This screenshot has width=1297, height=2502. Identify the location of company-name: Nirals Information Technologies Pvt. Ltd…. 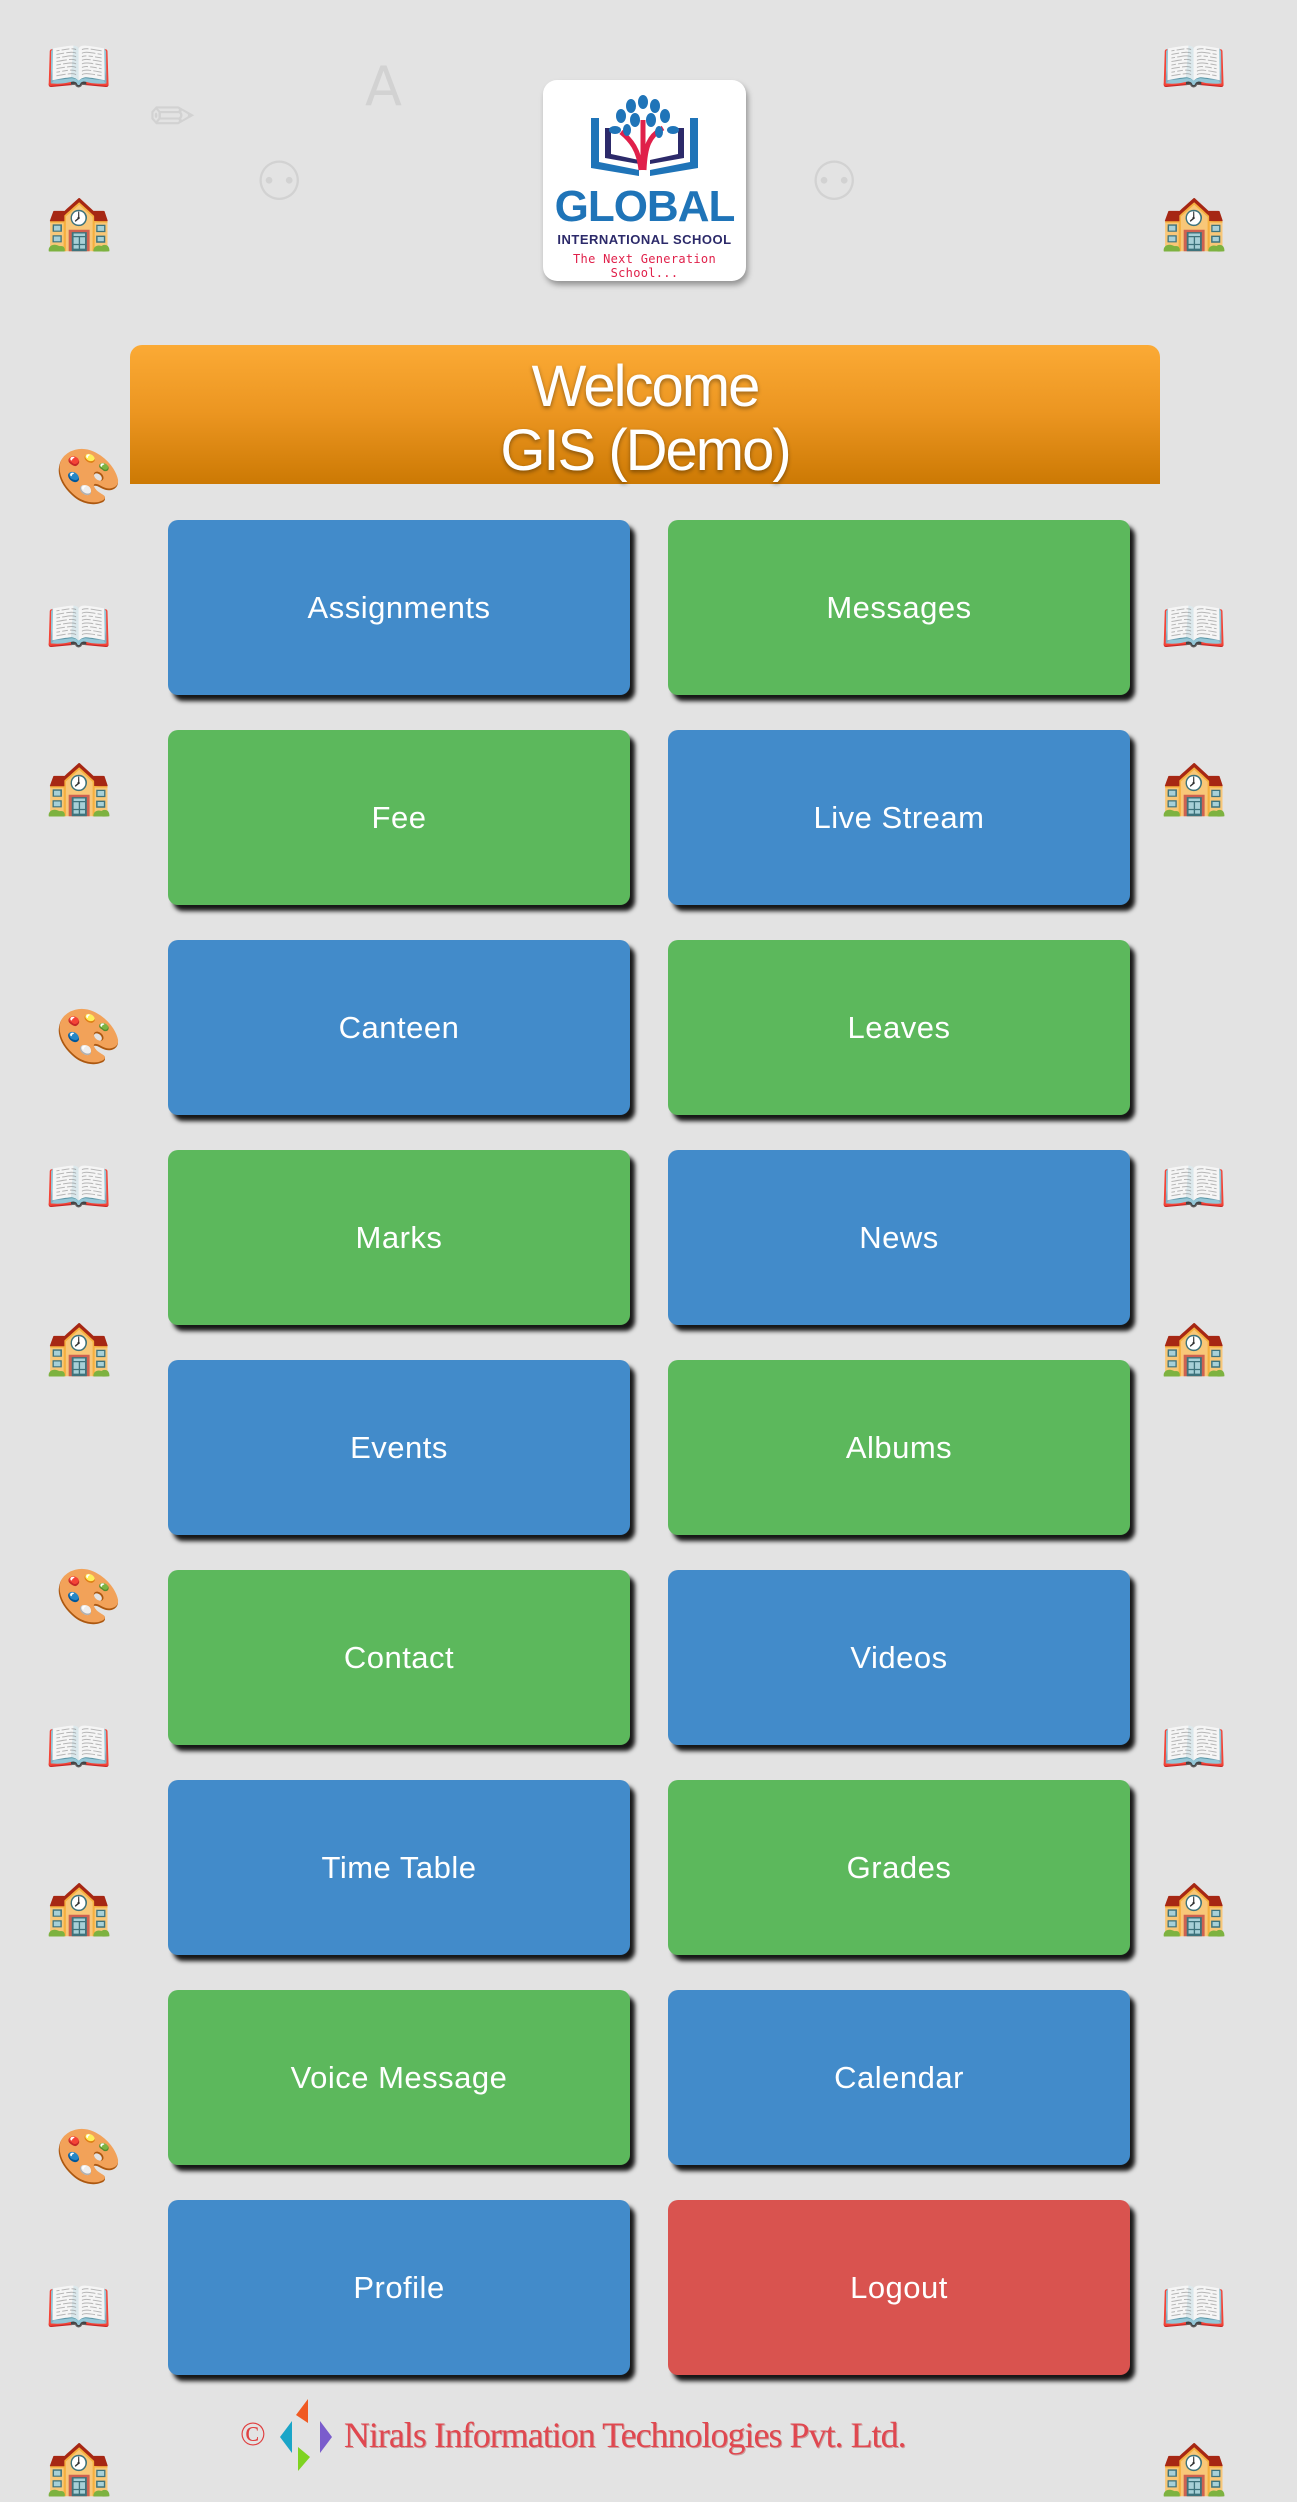
(625, 2435).